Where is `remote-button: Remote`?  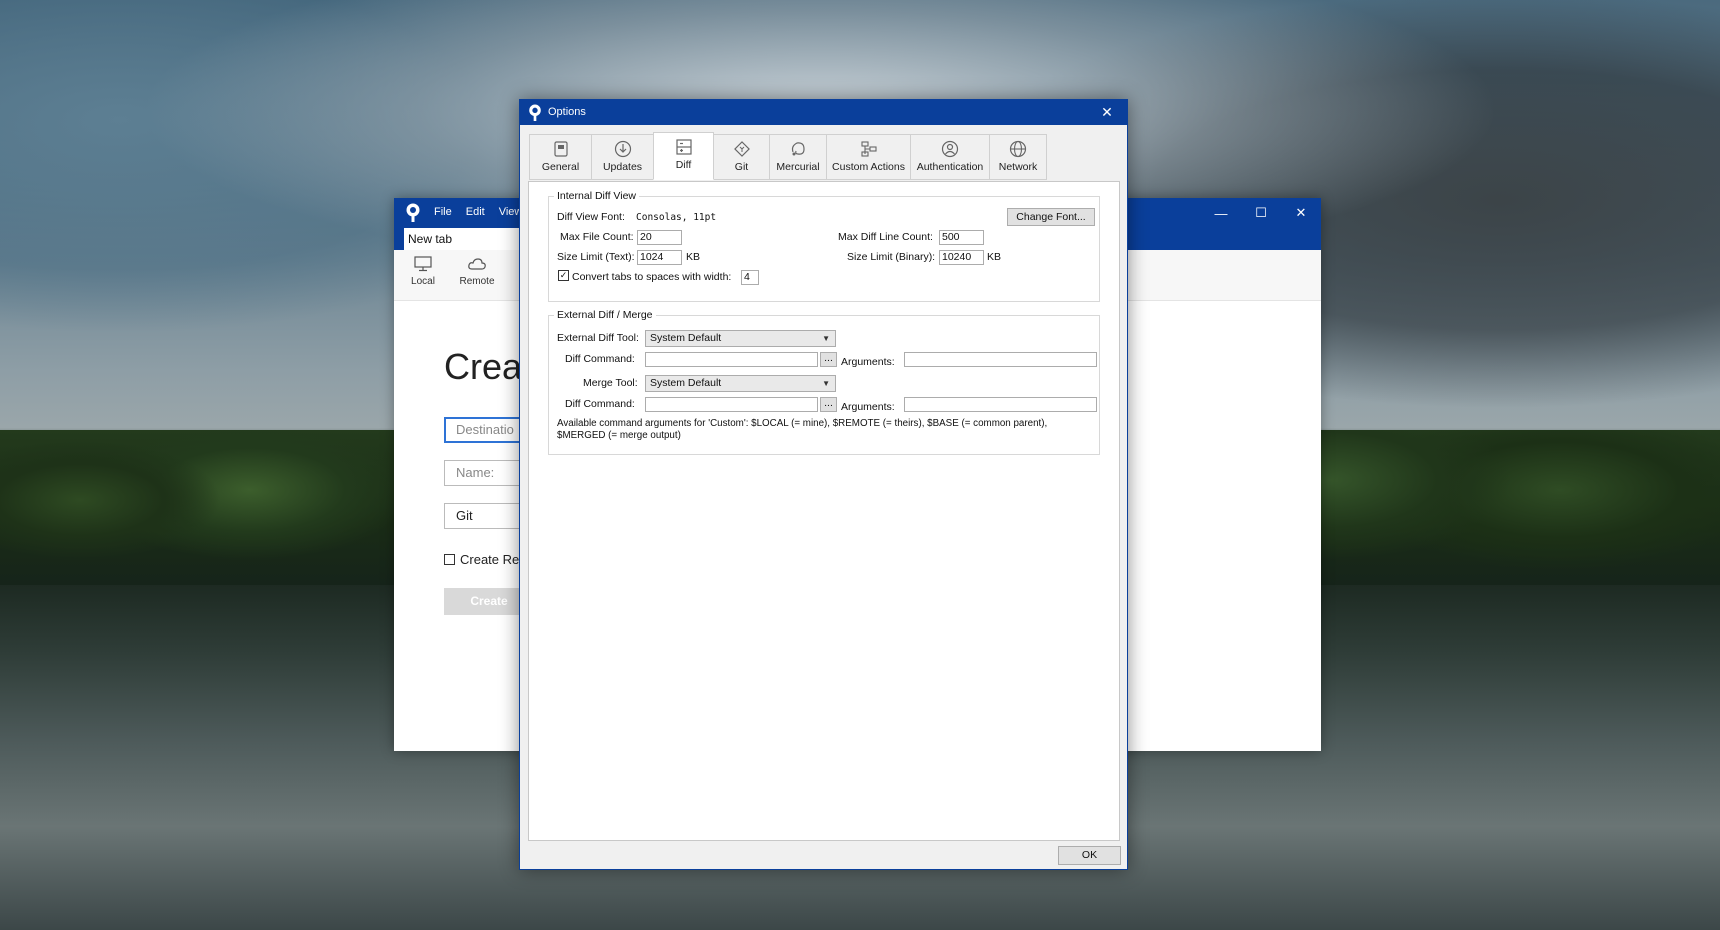 remote-button: Remote is located at coordinates (477, 270).